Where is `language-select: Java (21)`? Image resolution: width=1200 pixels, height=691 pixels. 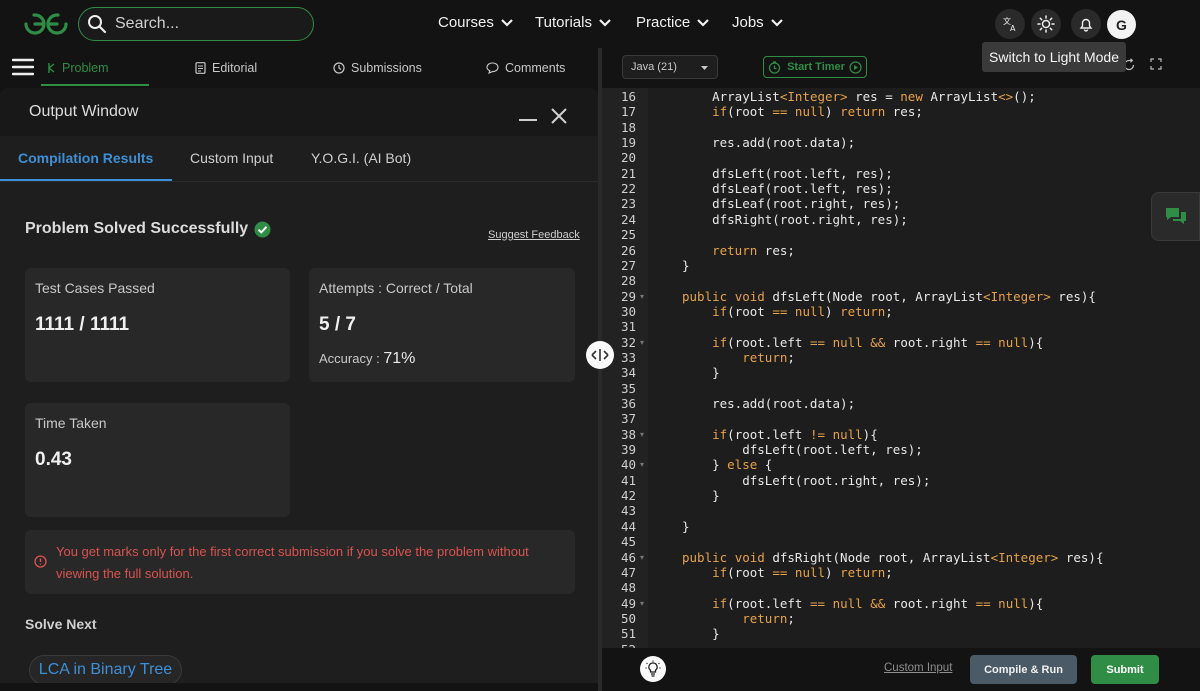 language-select: Java (21) is located at coordinates (670, 67).